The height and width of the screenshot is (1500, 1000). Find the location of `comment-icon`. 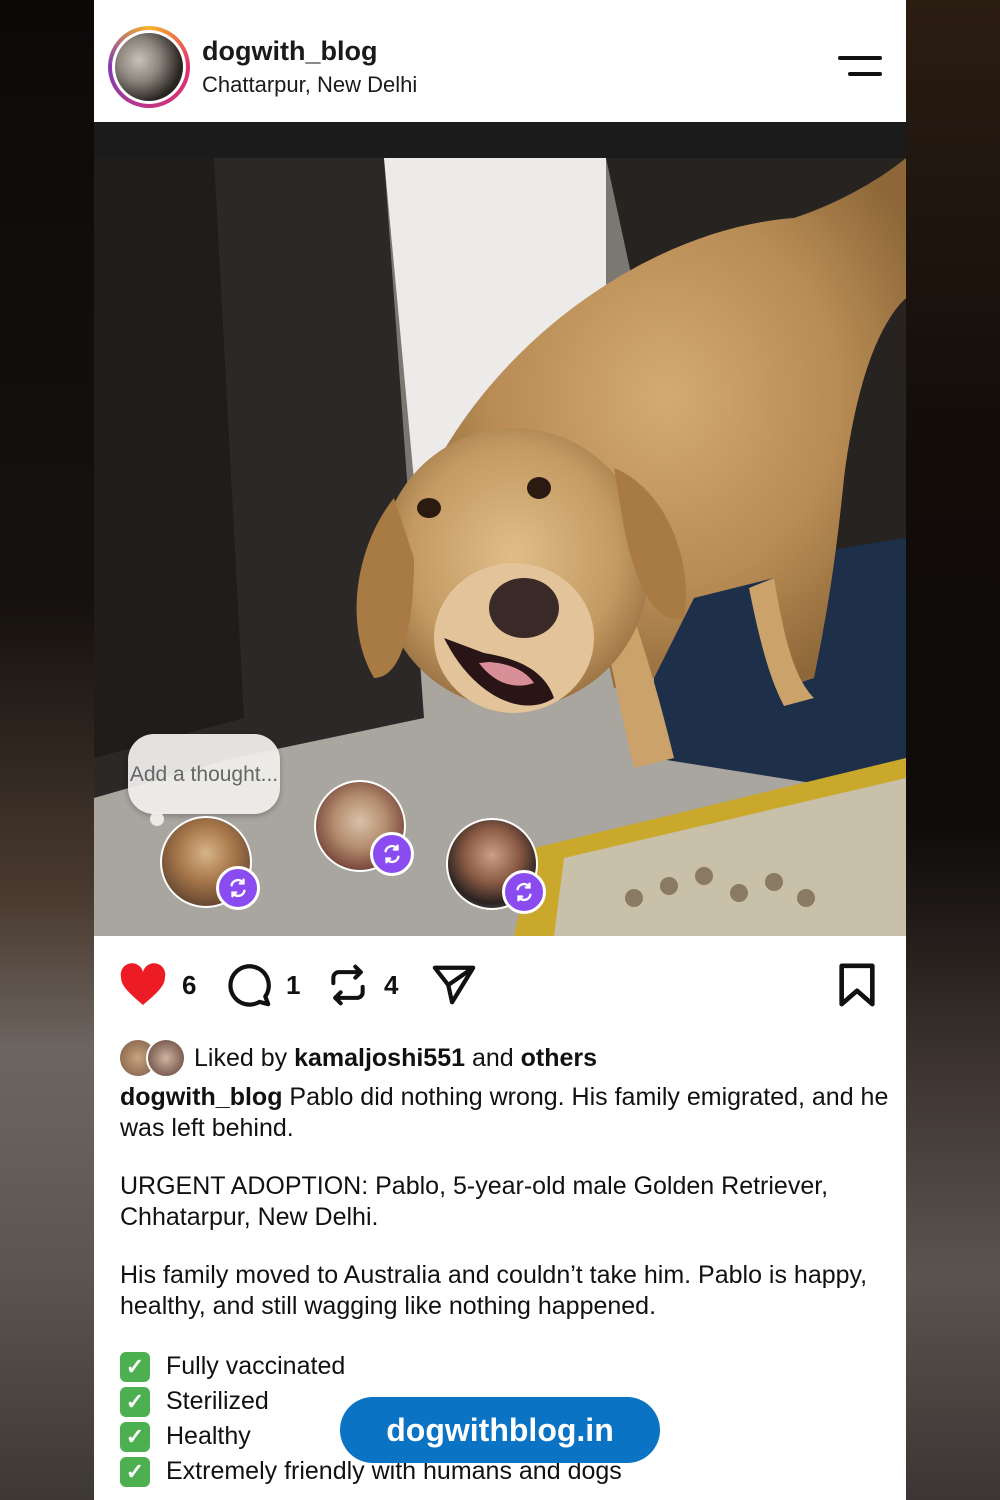

comment-icon is located at coordinates (249, 985).